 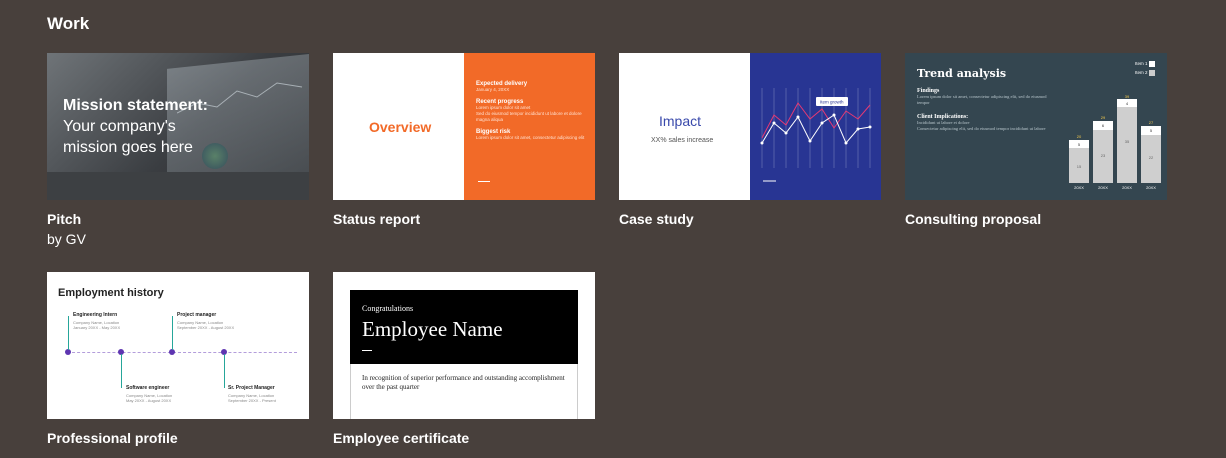 What do you see at coordinates (197, 315) in the screenshot?
I see `job-title: Project manager` at bounding box center [197, 315].